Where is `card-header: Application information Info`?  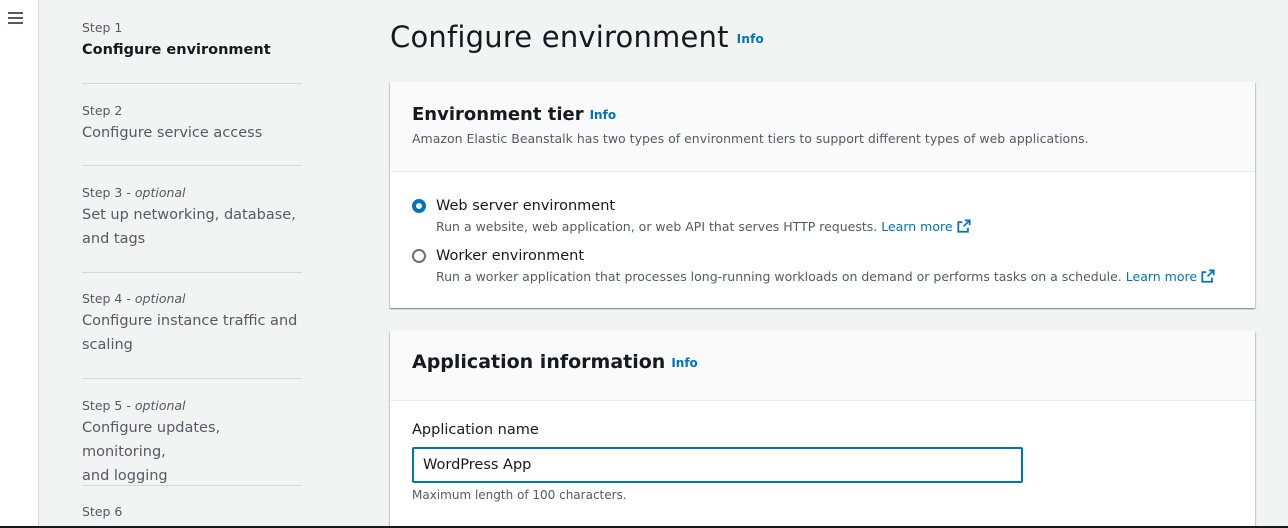 card-header: Application information Info is located at coordinates (822, 366).